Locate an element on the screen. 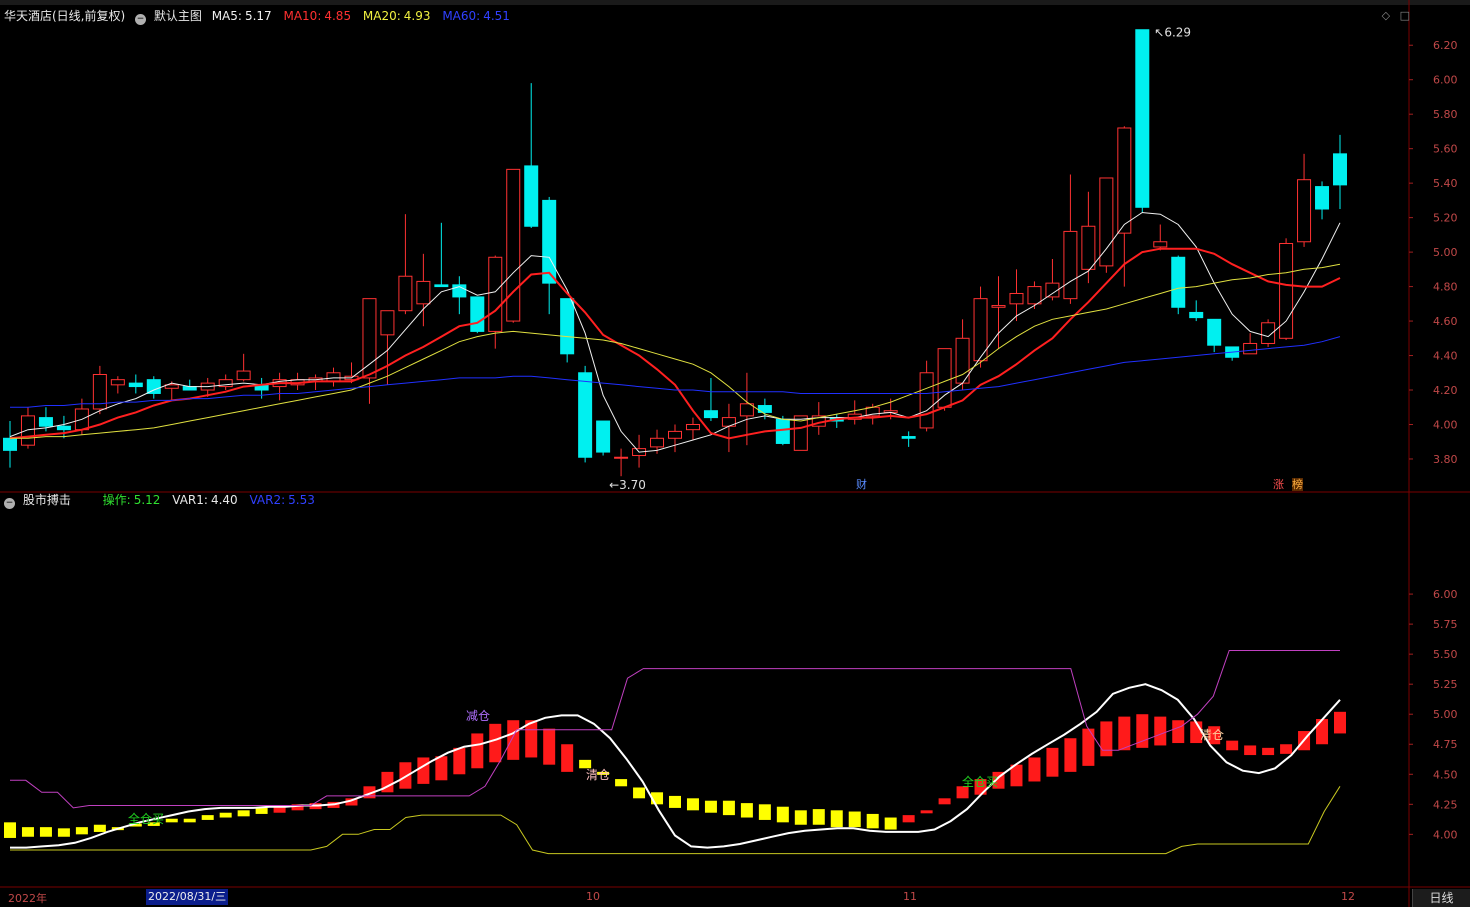 The image size is (1470, 907). op-label-text: 操作: is located at coordinates (116, 500).